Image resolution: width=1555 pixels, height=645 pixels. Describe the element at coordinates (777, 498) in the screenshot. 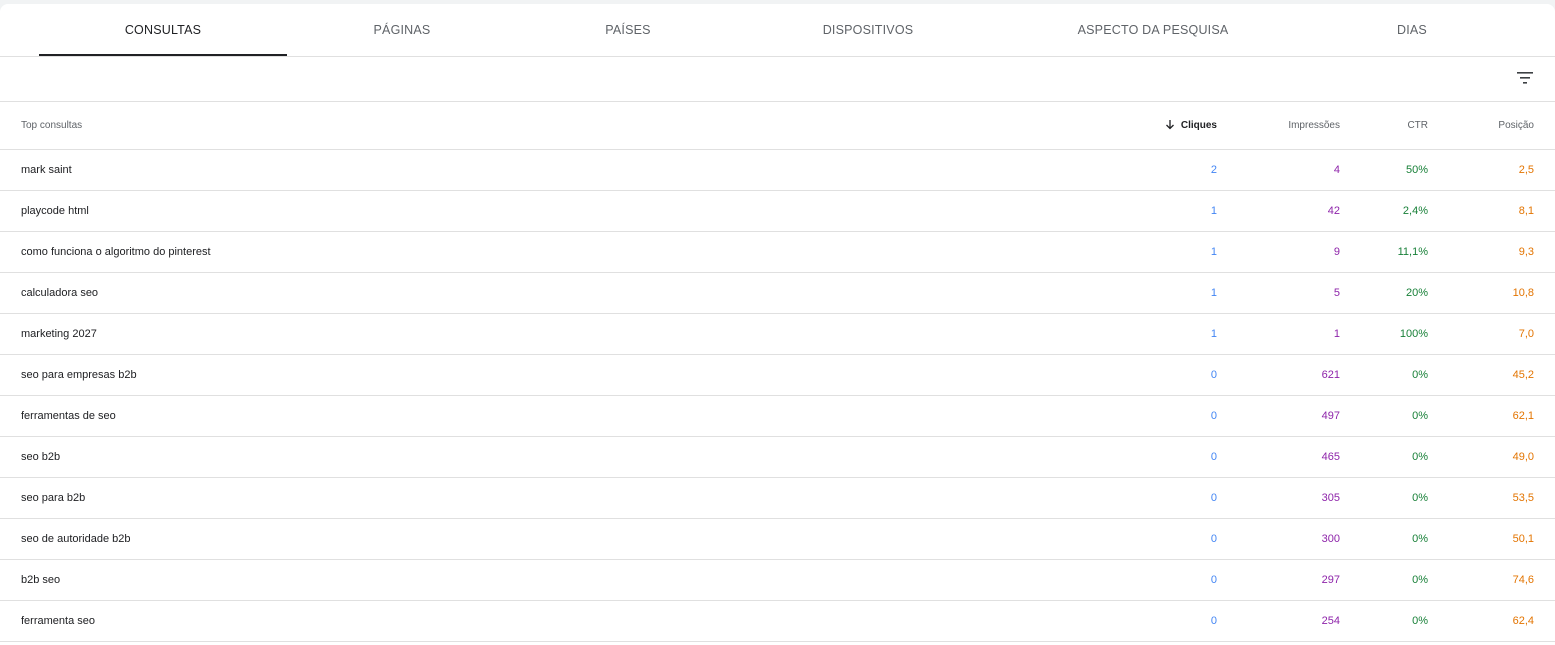

I see `table-row: seo para b2b 0 305 0% 53,5` at that location.